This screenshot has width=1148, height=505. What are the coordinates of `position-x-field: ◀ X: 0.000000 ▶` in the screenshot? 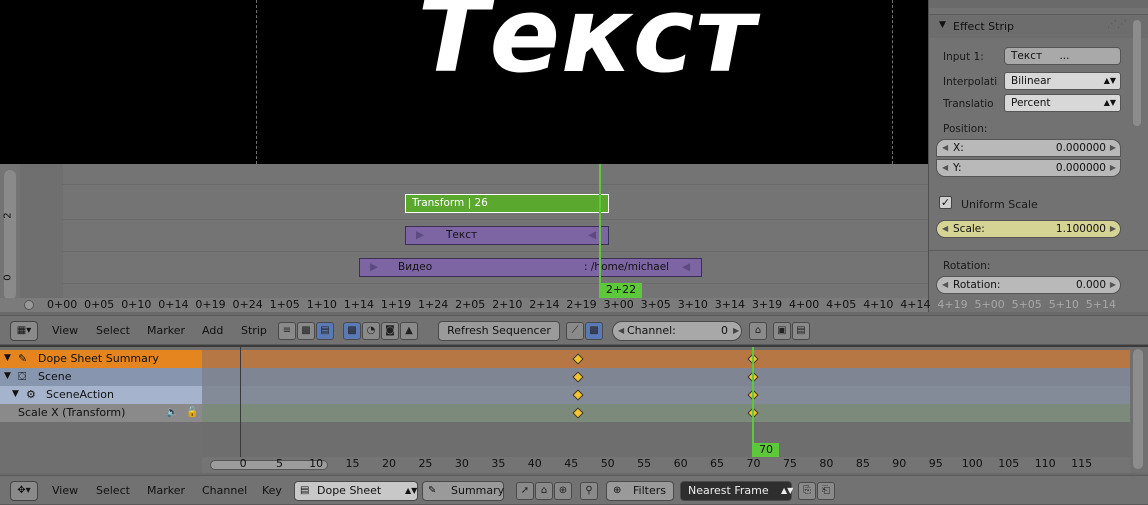 It's located at (1028, 148).